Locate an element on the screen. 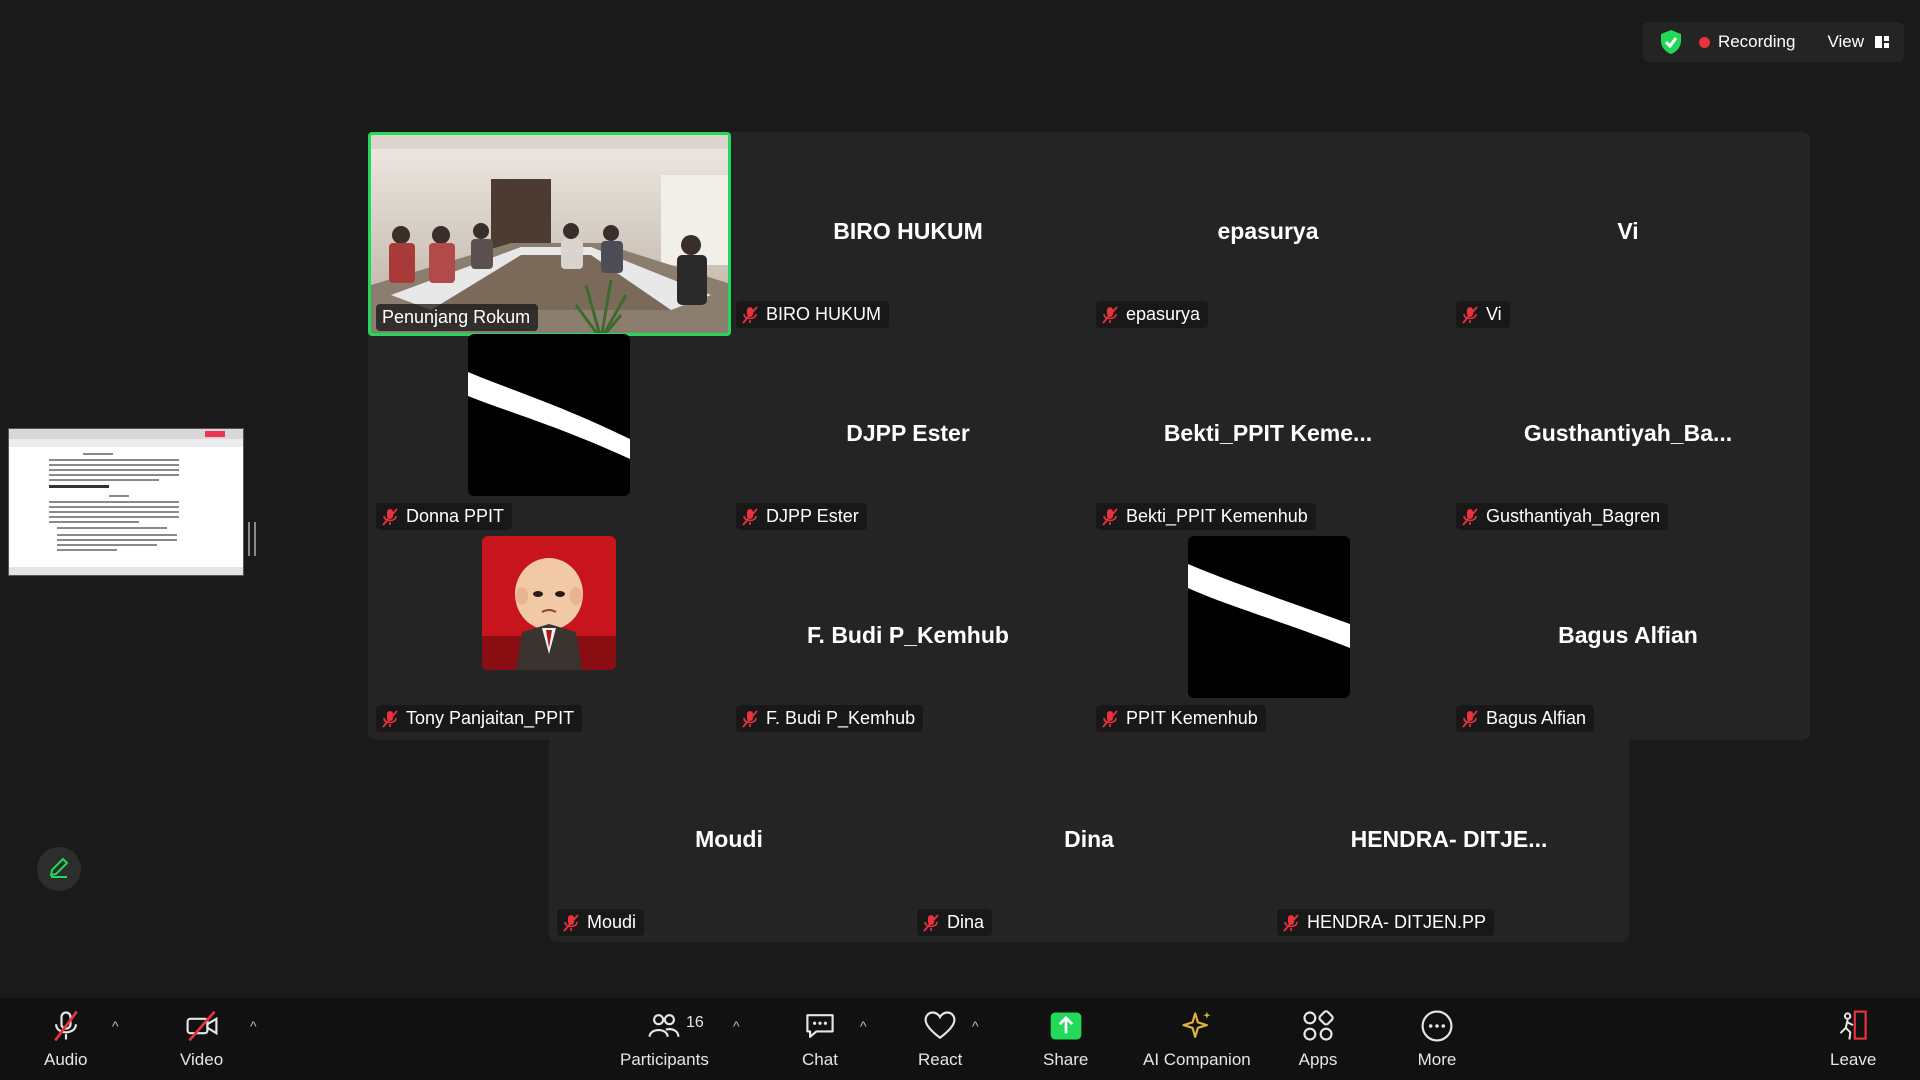 This screenshot has width=1920, height=1080. participant-name-label: Vi is located at coordinates (1483, 314).